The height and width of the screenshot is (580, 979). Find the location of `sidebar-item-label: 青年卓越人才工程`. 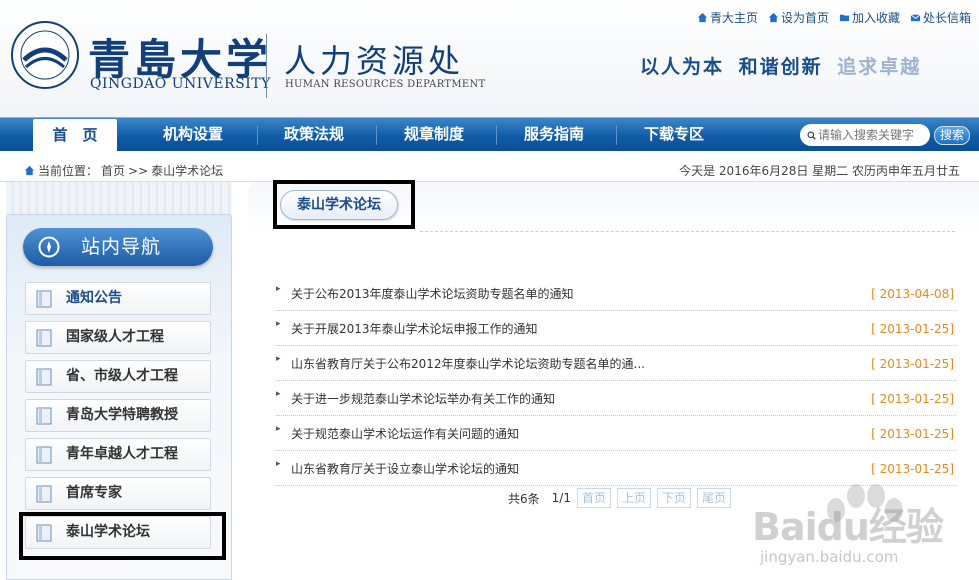

sidebar-item-label: 青年卓越人才工程 is located at coordinates (122, 454).